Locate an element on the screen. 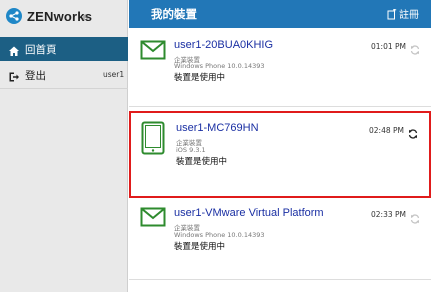 The height and width of the screenshot is (292, 431). logout-icon is located at coordinates (14, 77).